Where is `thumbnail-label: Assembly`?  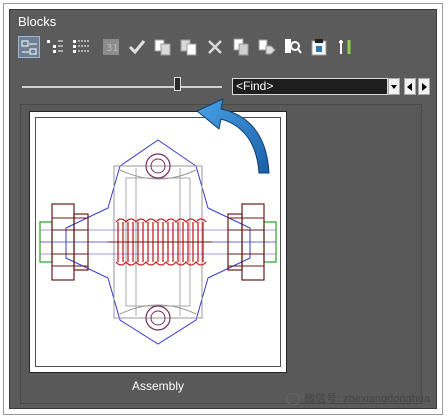
thumbnail-label: Assembly is located at coordinates (157, 386).